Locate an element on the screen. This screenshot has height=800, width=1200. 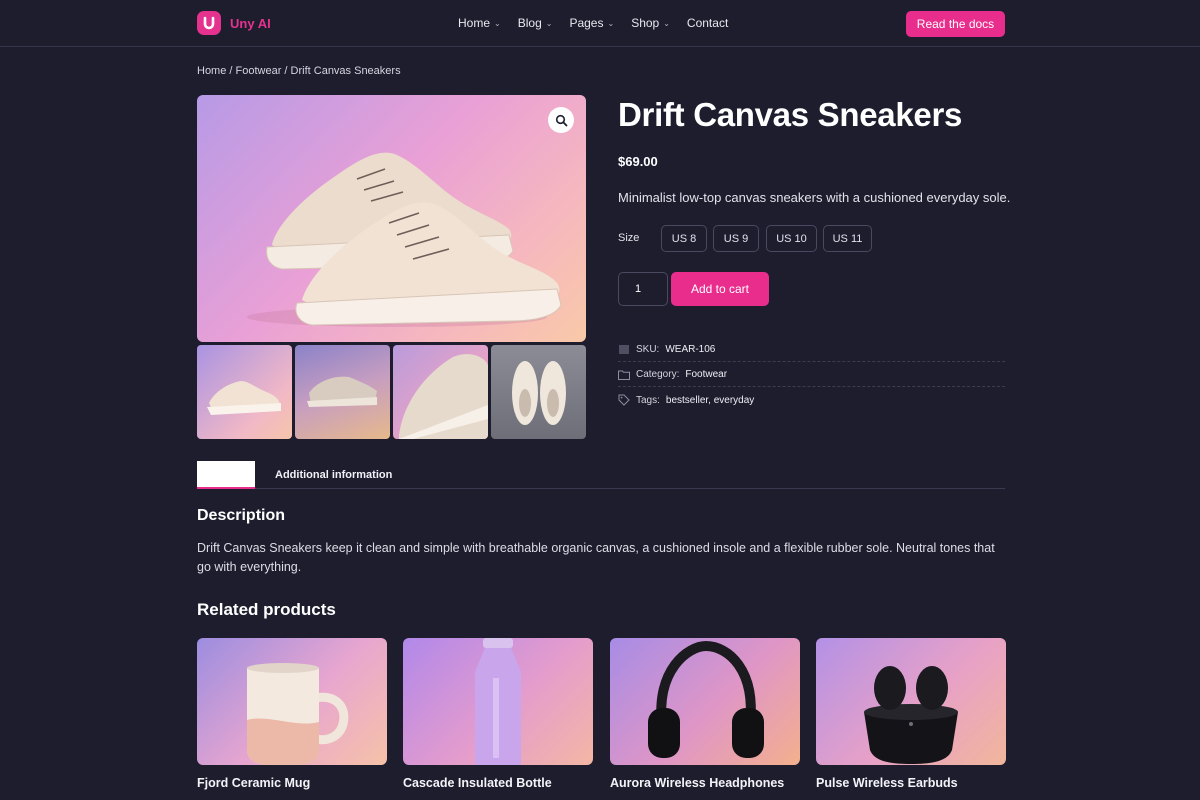
sku-label: SKU: is located at coordinates (648, 349).